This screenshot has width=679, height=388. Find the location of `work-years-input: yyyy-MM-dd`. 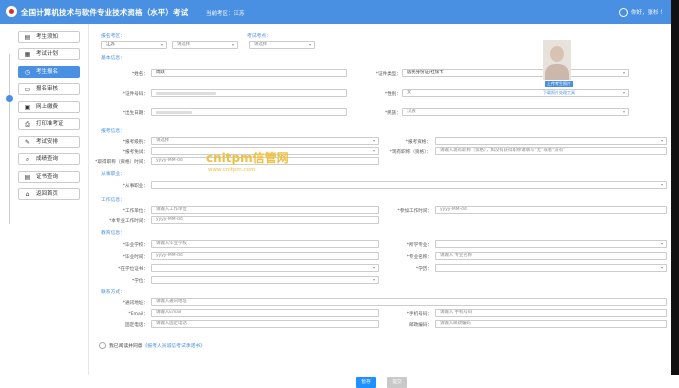

work-years-input: yyyy-MM-dd is located at coordinates (265, 220).